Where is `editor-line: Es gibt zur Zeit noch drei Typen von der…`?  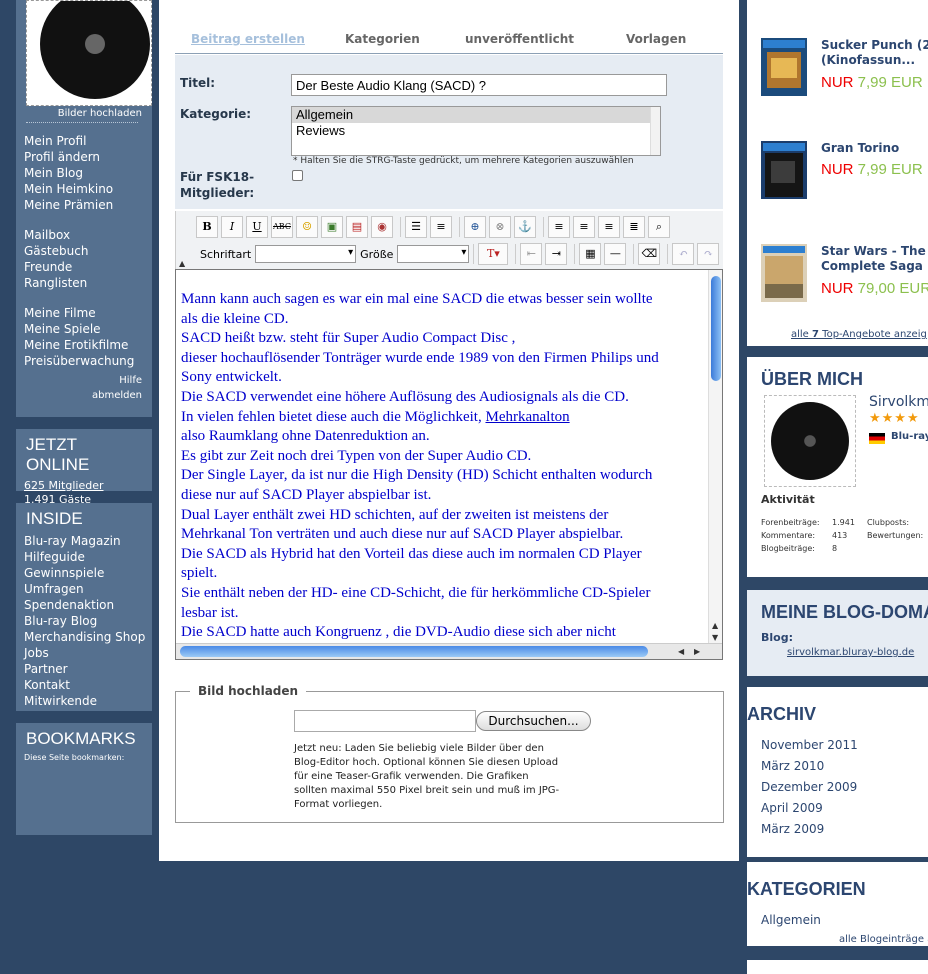
editor-line: Es gibt zur Zeit noch drei Typen von der… is located at coordinates (356, 455).